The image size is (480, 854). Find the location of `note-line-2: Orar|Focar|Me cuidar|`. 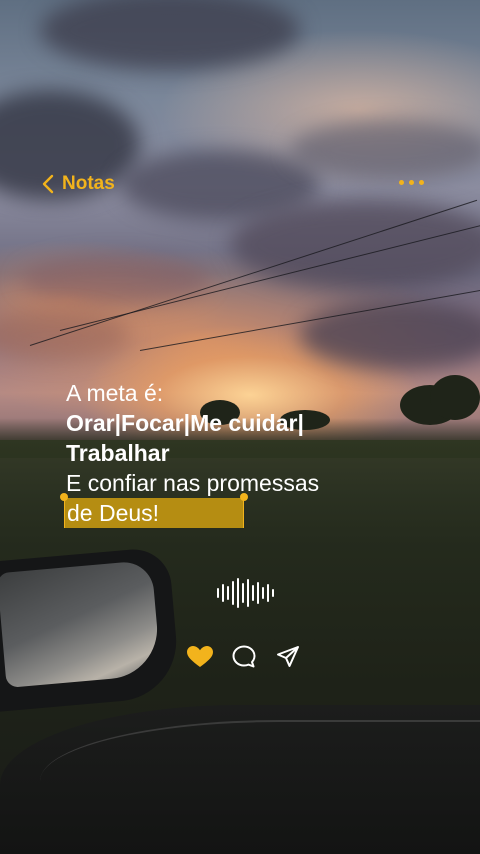

note-line-2: Orar|Focar|Me cuidar| is located at coordinates (185, 423).